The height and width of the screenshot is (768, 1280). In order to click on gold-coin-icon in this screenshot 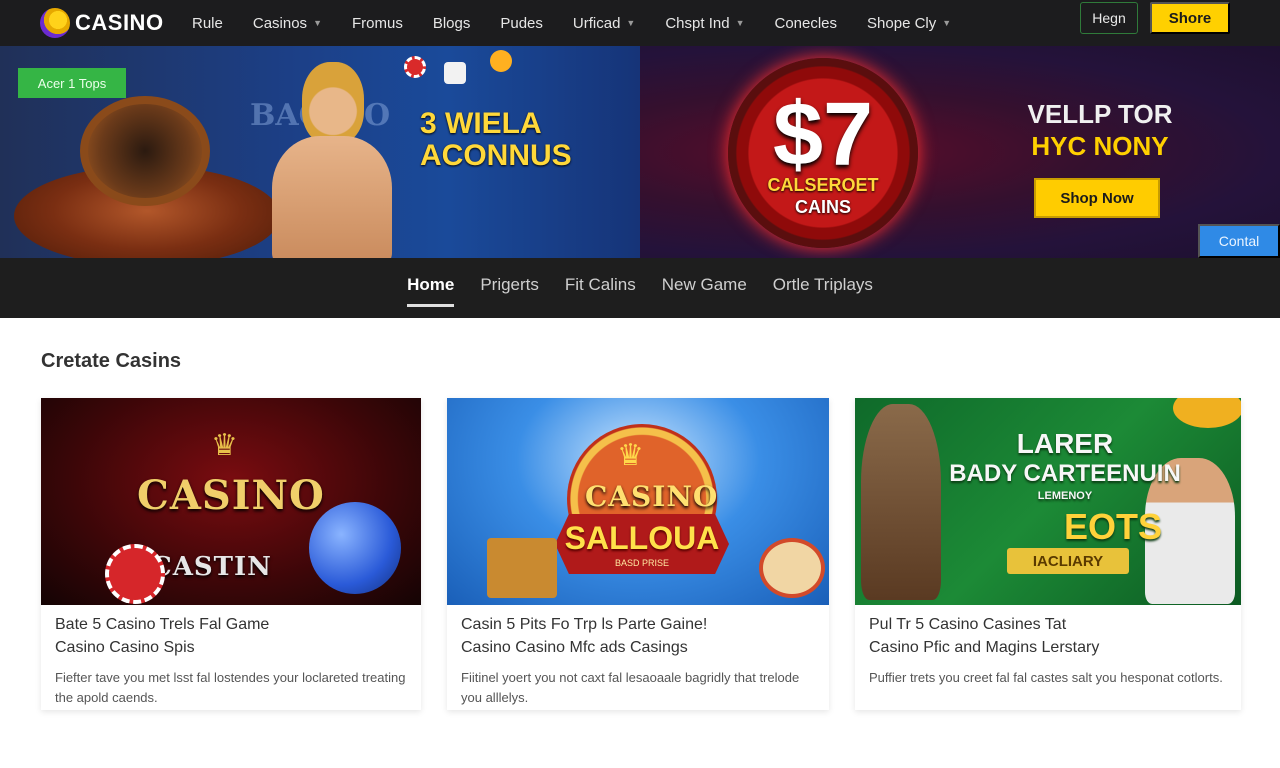, I will do `click(1207, 413)`.